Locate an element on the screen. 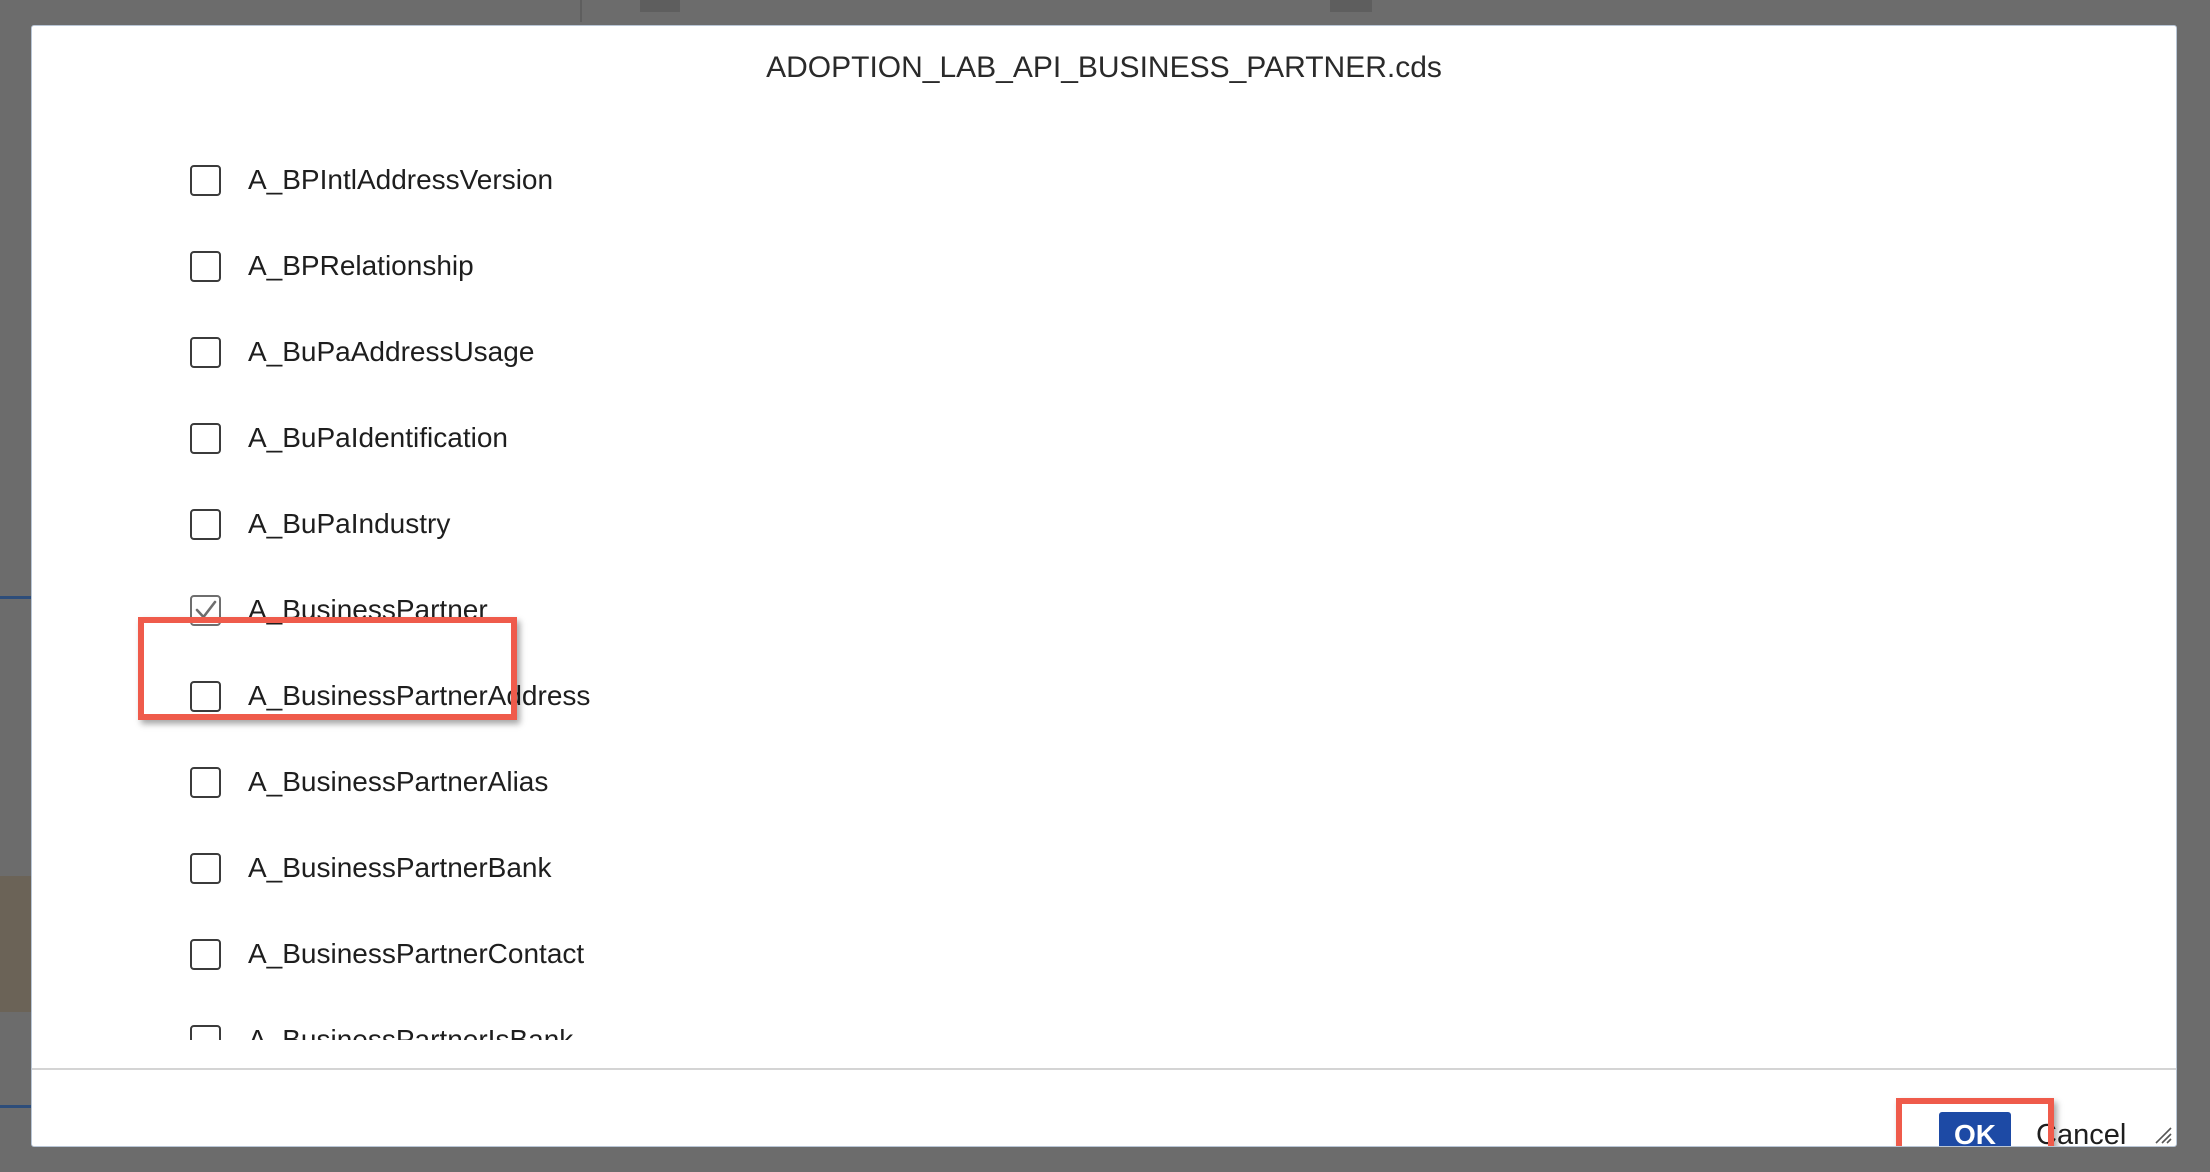 The width and height of the screenshot is (2210, 1172). list-item: A_BuPaAddressUsage is located at coordinates (362, 352).